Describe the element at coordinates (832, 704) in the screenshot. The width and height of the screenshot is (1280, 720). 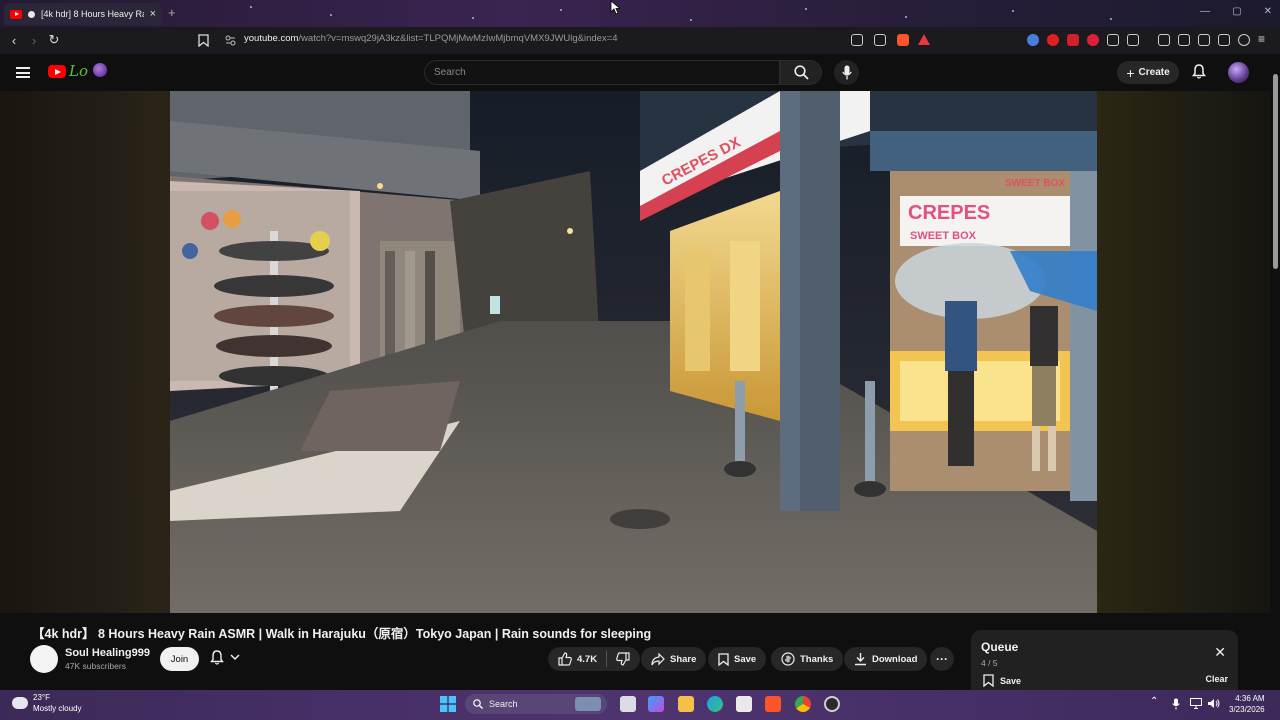
I see `obs-icon` at that location.